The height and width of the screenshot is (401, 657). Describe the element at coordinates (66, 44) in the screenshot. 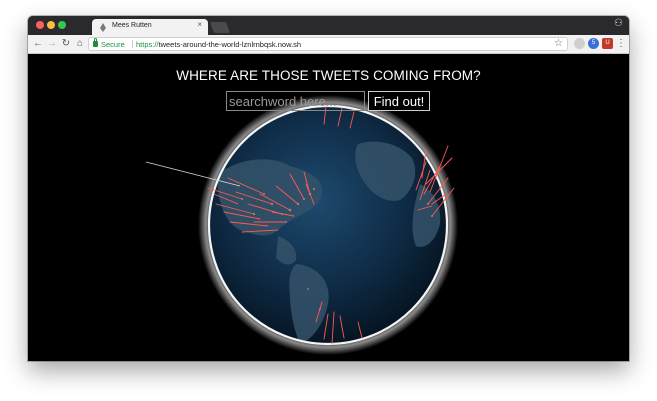

I see `reload-icon: ↻` at that location.